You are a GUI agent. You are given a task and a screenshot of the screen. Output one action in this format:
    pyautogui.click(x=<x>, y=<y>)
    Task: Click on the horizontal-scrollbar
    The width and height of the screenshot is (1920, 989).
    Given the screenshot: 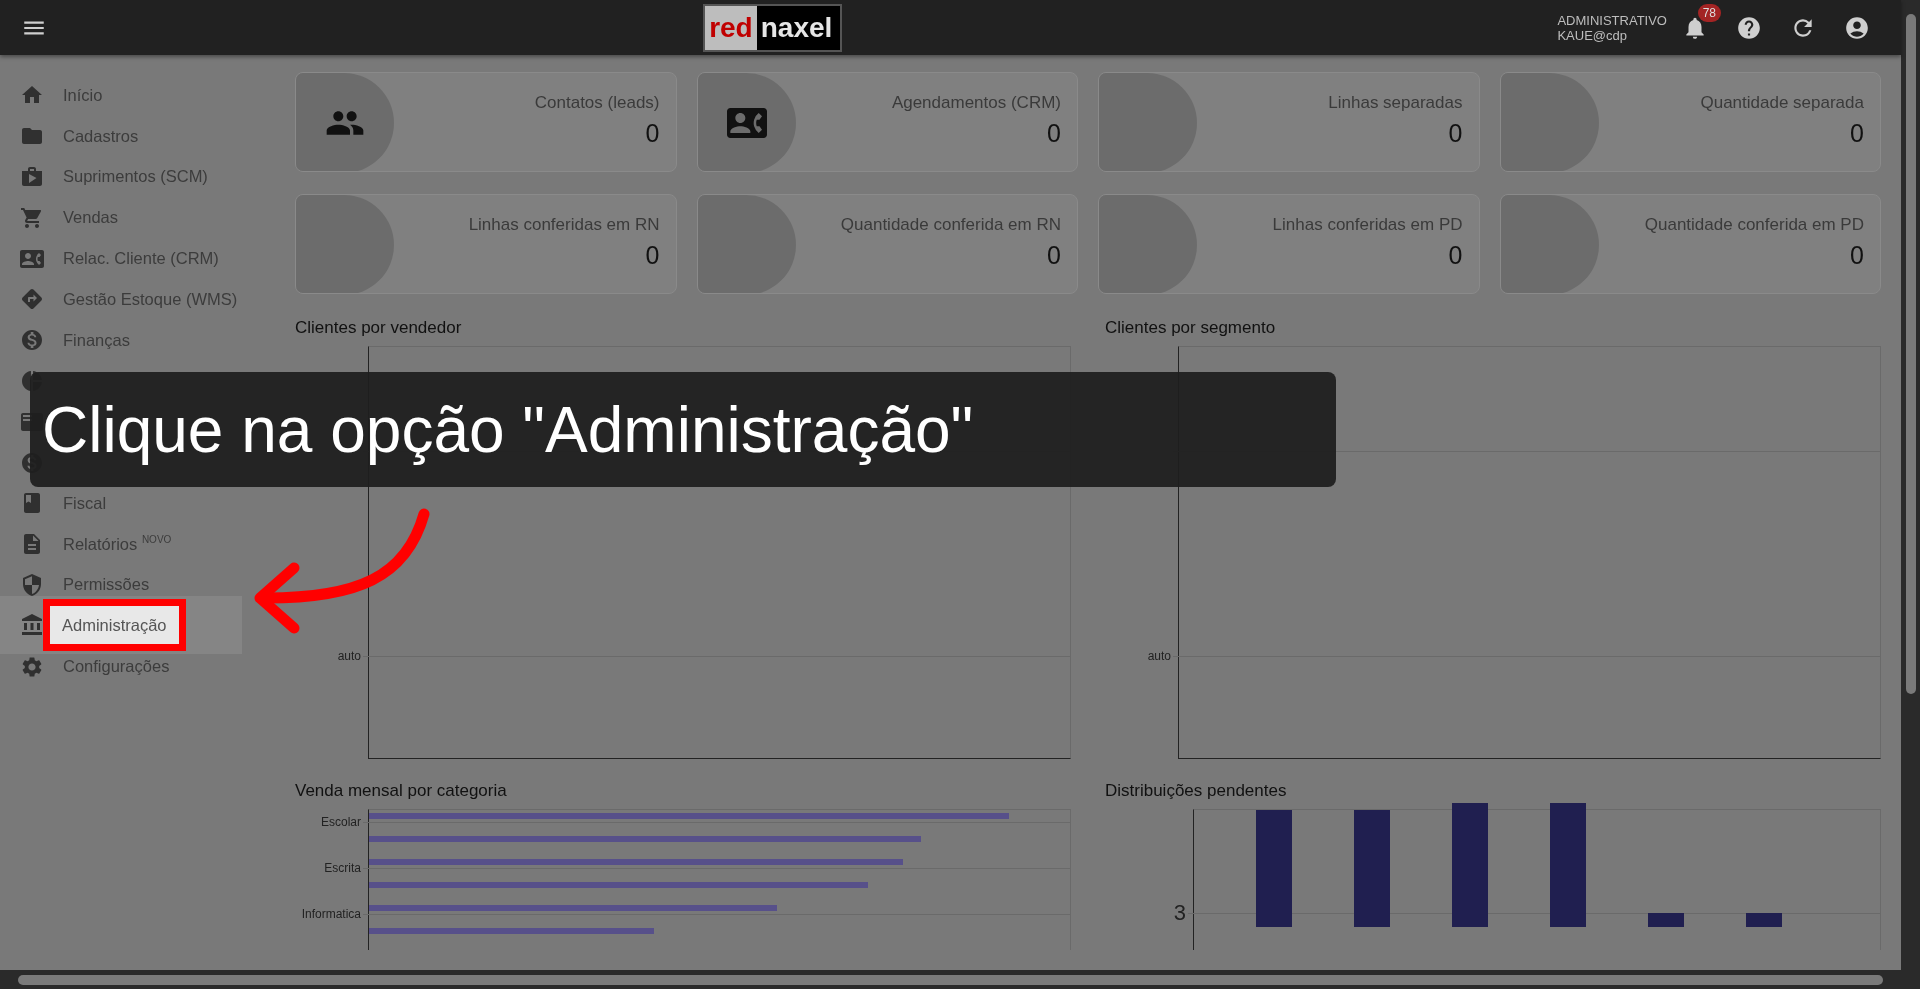 What is the action you would take?
    pyautogui.click(x=950, y=979)
    